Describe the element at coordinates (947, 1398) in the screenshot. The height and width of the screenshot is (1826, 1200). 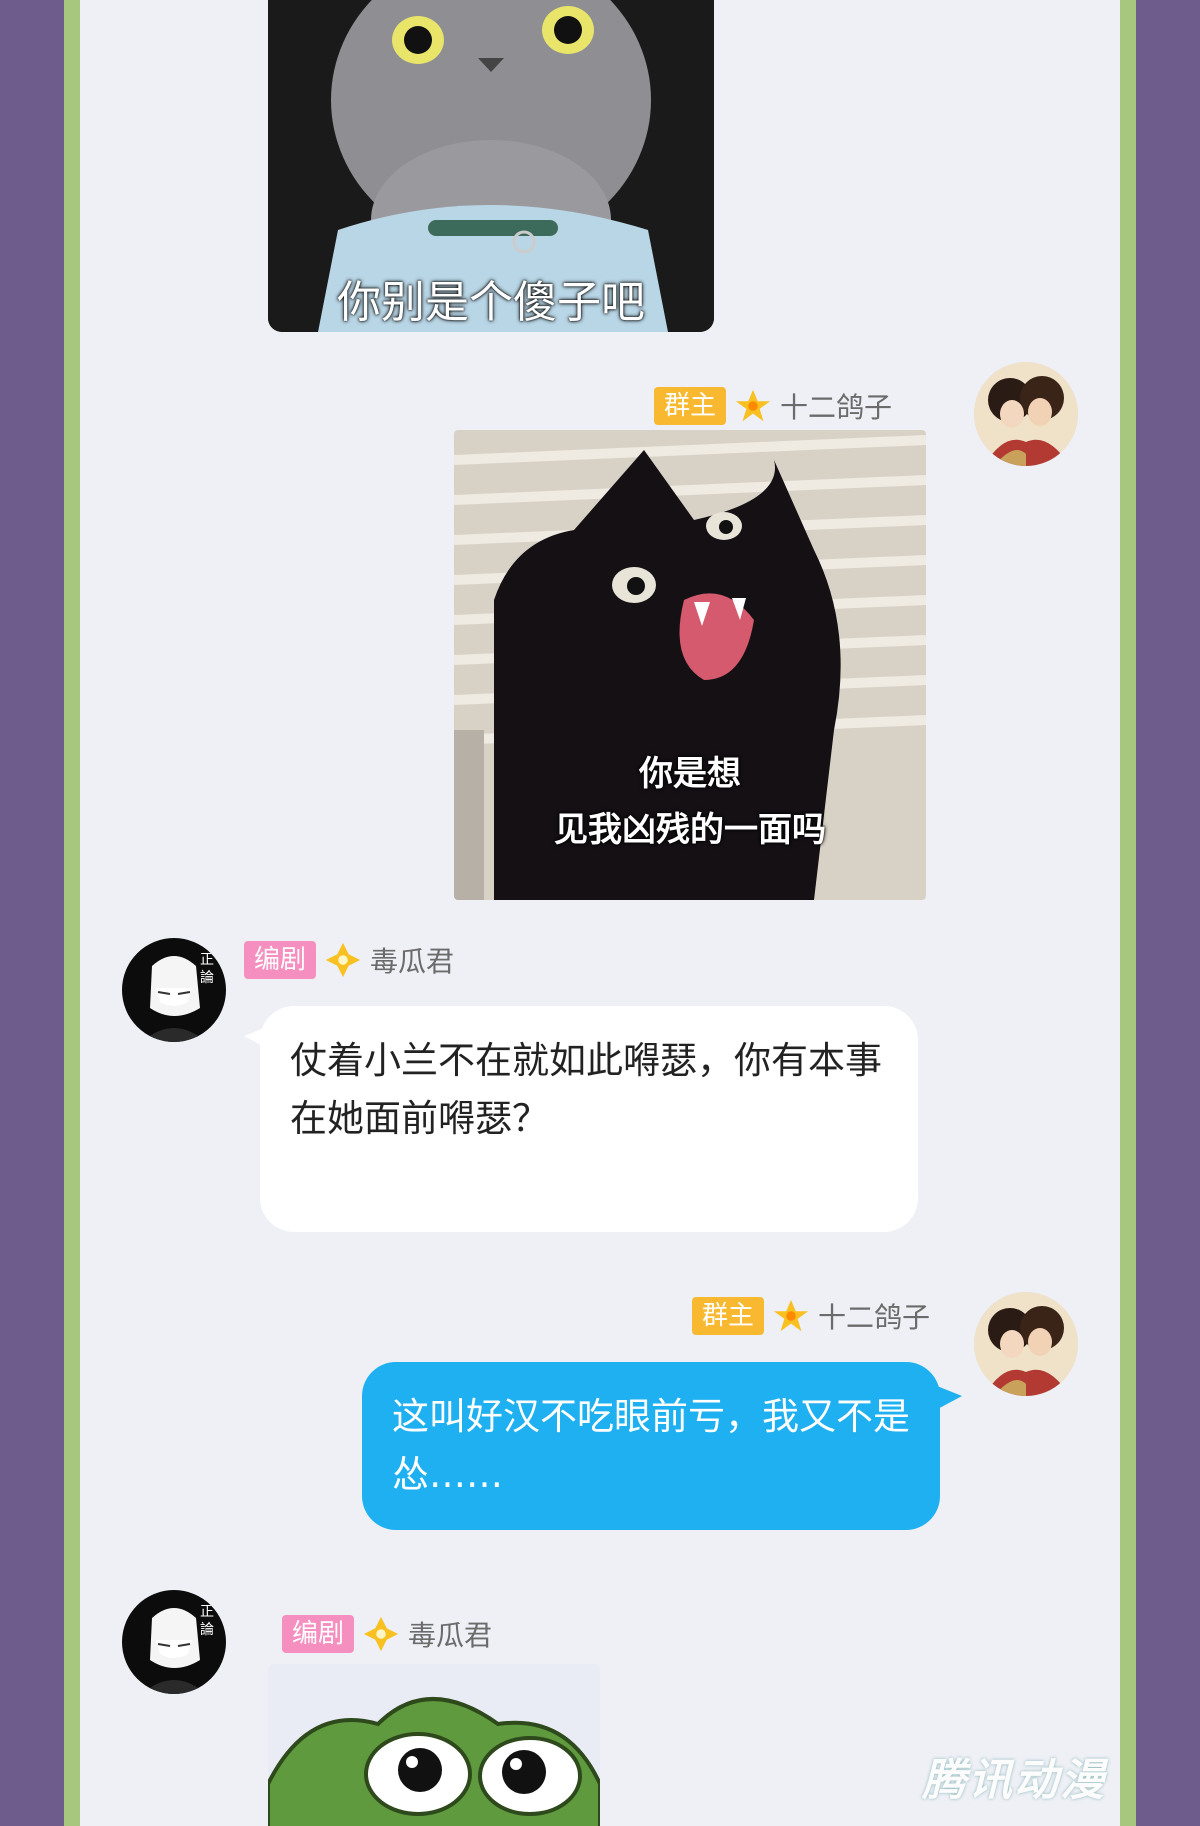
I see `right-bubble-tail` at that location.